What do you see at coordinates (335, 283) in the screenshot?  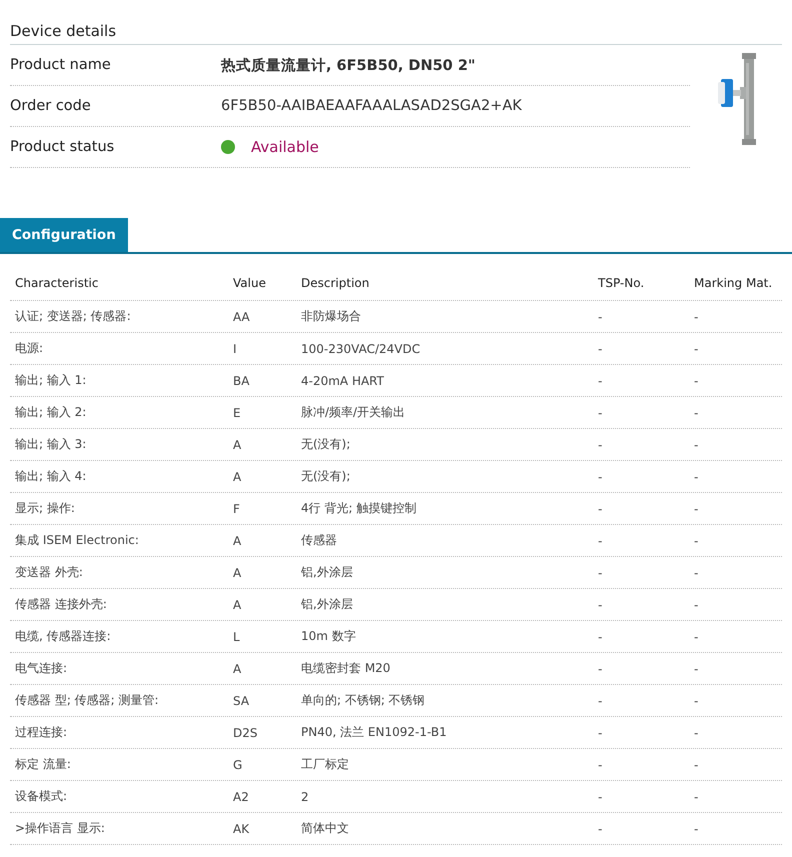 I see `column-header: Description` at bounding box center [335, 283].